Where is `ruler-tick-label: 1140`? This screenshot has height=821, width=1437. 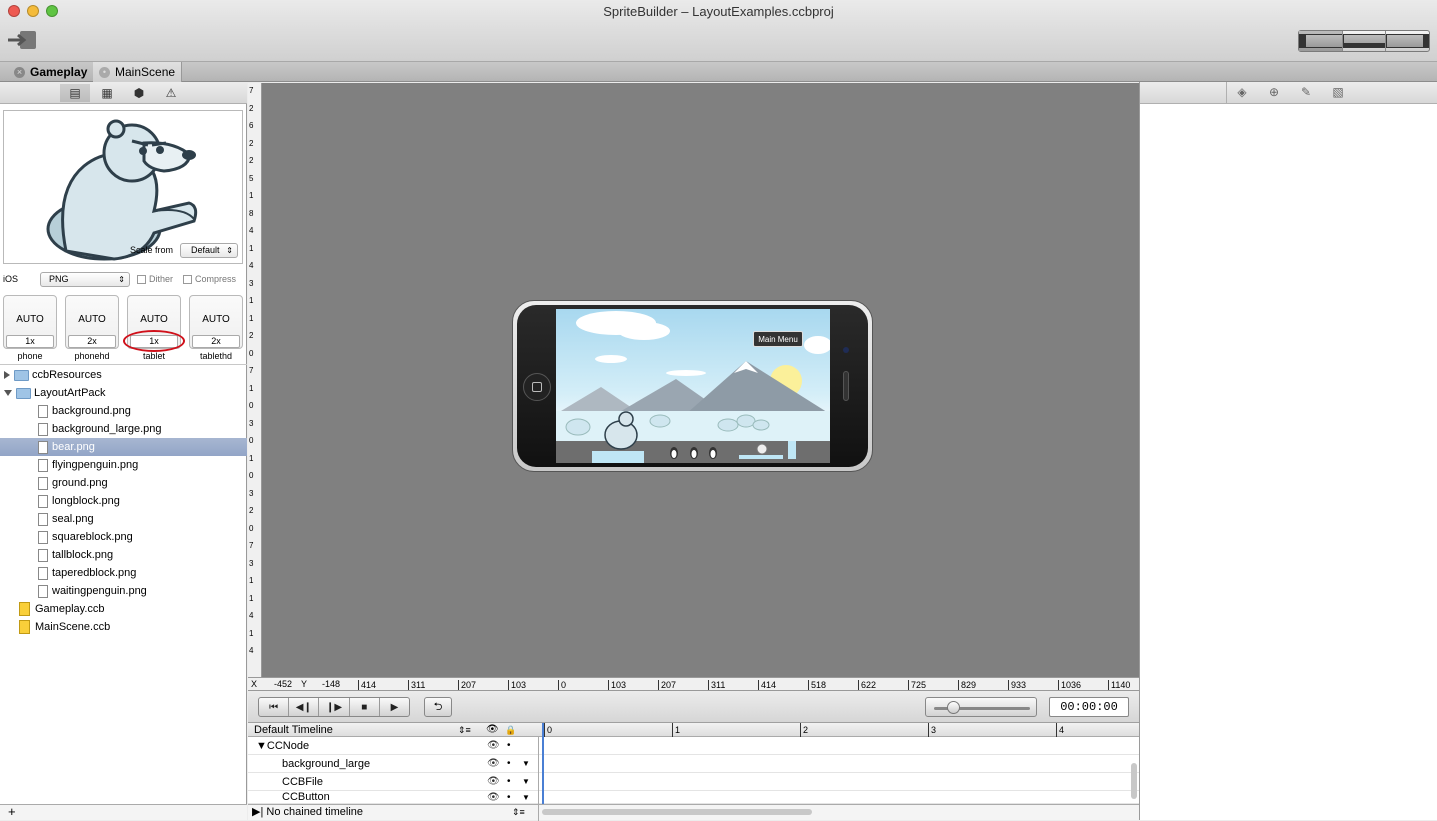 ruler-tick-label: 1140 is located at coordinates (1119, 685).